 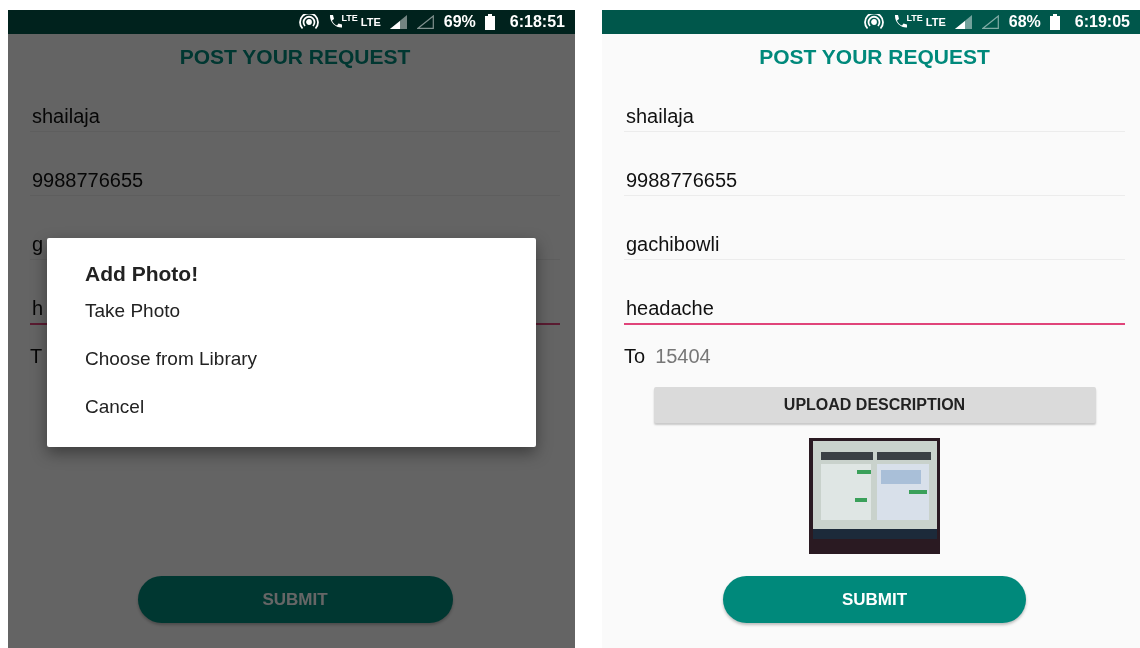 What do you see at coordinates (459, 22) in the screenshot?
I see `battery-percent: 69%` at bounding box center [459, 22].